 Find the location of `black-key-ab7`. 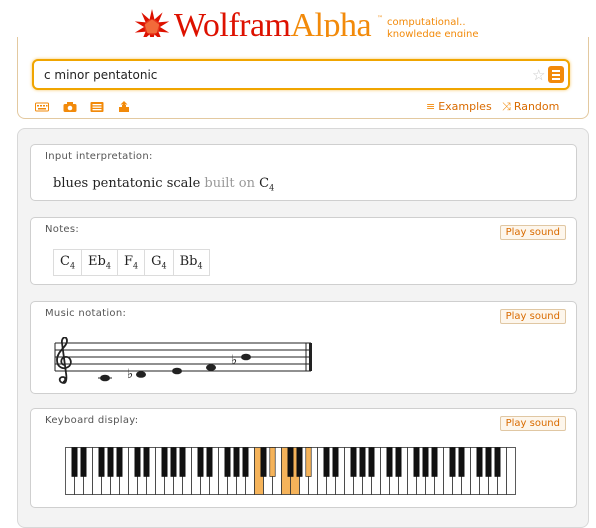

black-key-ab7 is located at coordinates (488, 462).